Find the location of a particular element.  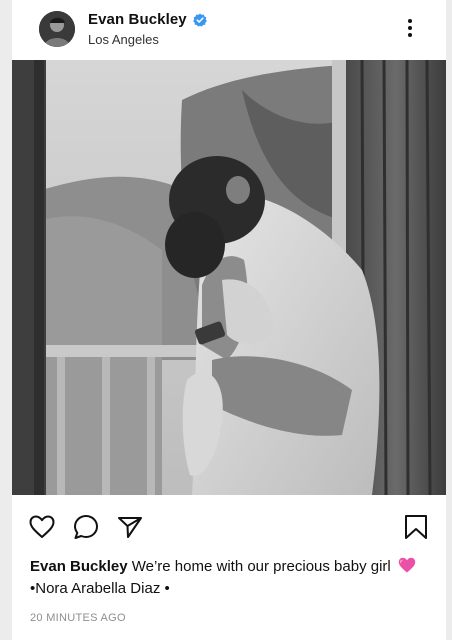

caption-name-line: •Nora Arabella Diaz • is located at coordinates (100, 588).